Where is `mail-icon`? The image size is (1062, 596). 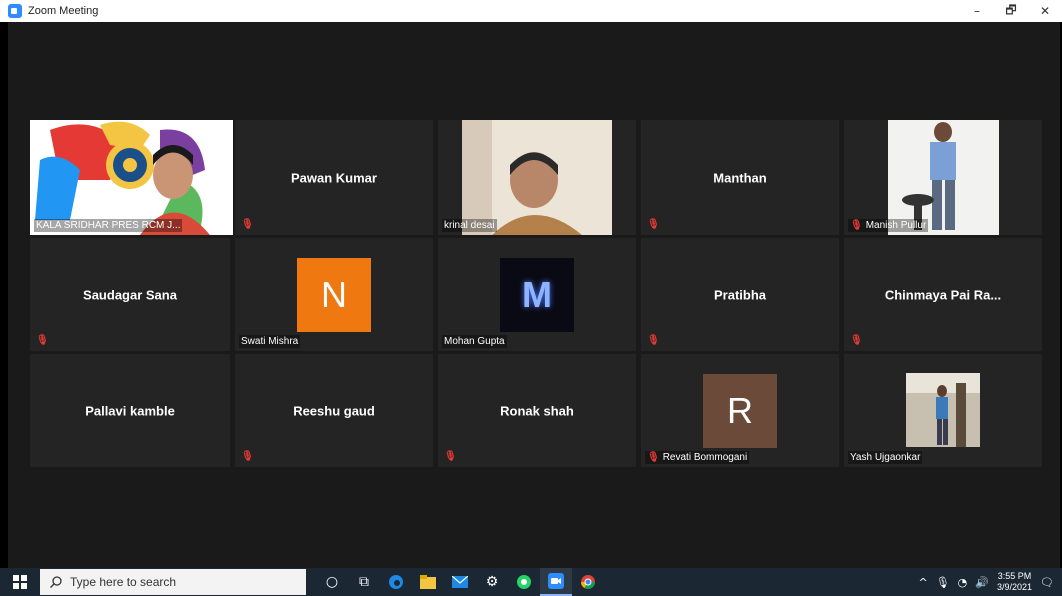
mail-icon is located at coordinates (460, 582).